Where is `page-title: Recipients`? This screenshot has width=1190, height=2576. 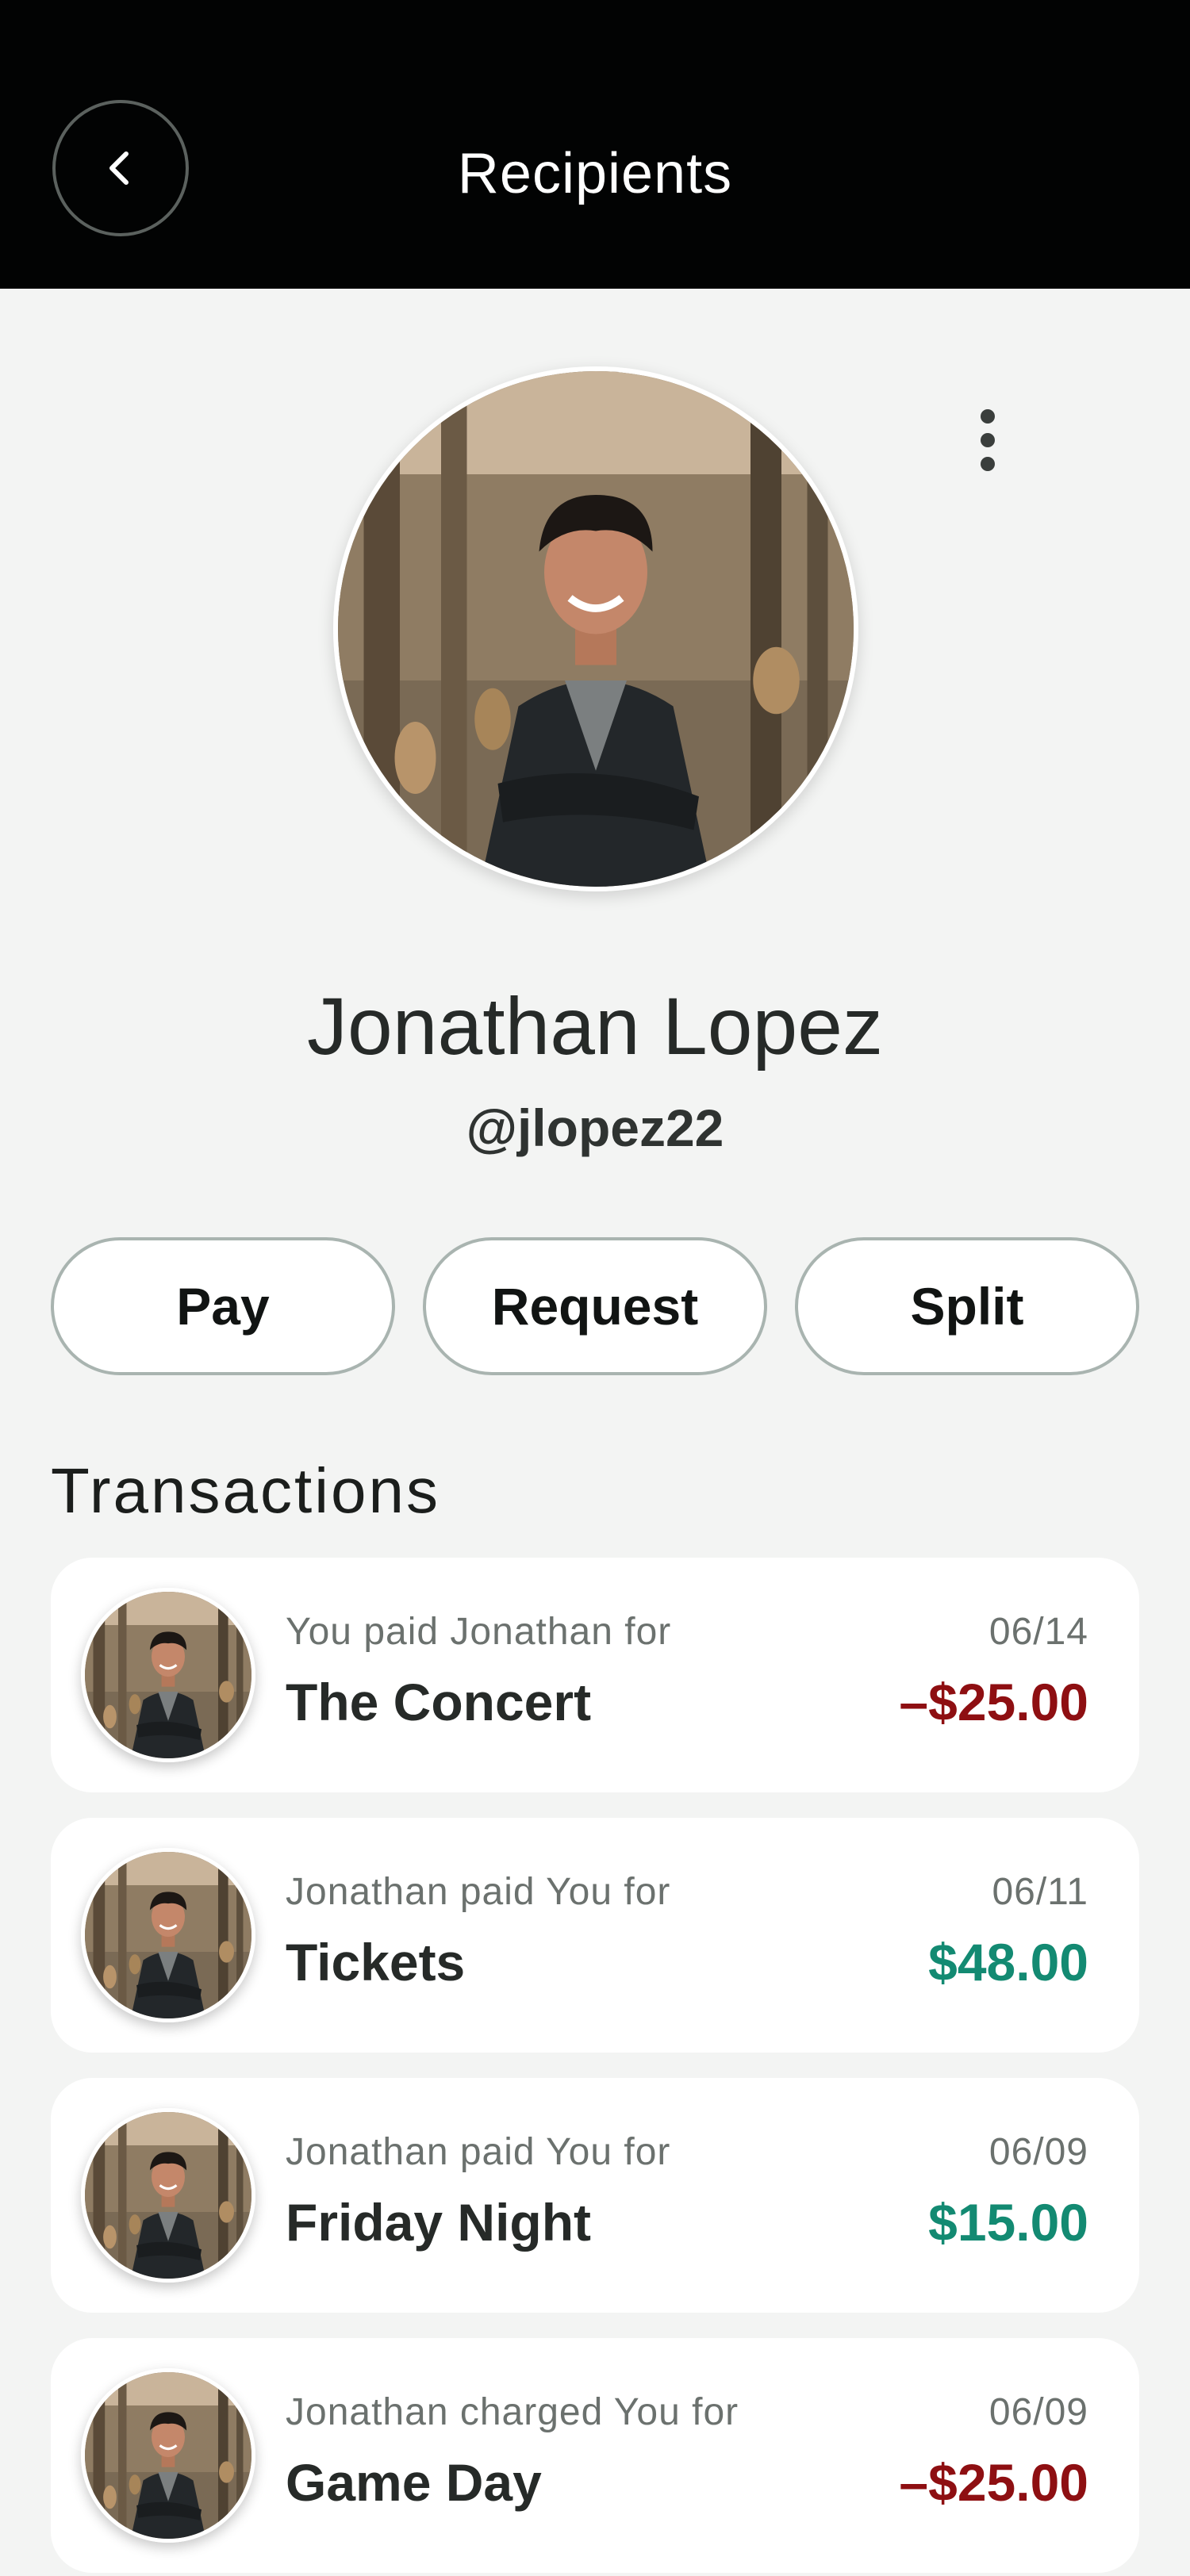
page-title: Recipients is located at coordinates (595, 174).